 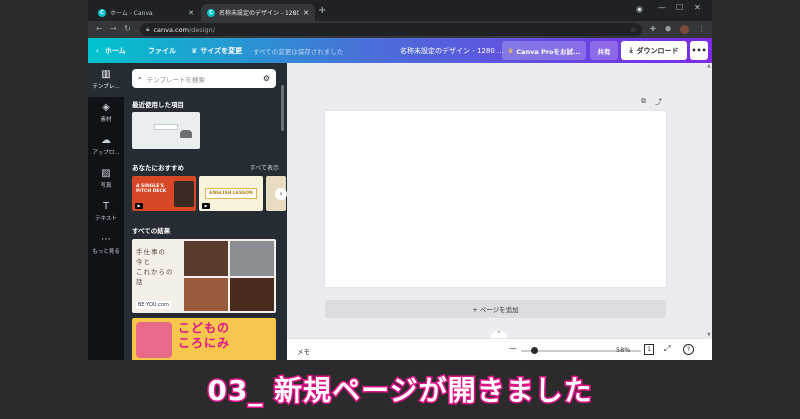 What do you see at coordinates (266, 78) in the screenshot?
I see `filter-icon: ⚙` at bounding box center [266, 78].